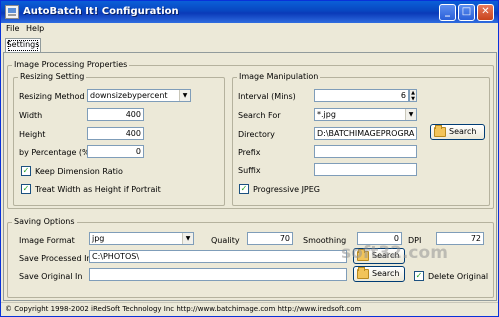  Describe the element at coordinates (326, 114) in the screenshot. I see `search-for-value: *.jpg` at that location.